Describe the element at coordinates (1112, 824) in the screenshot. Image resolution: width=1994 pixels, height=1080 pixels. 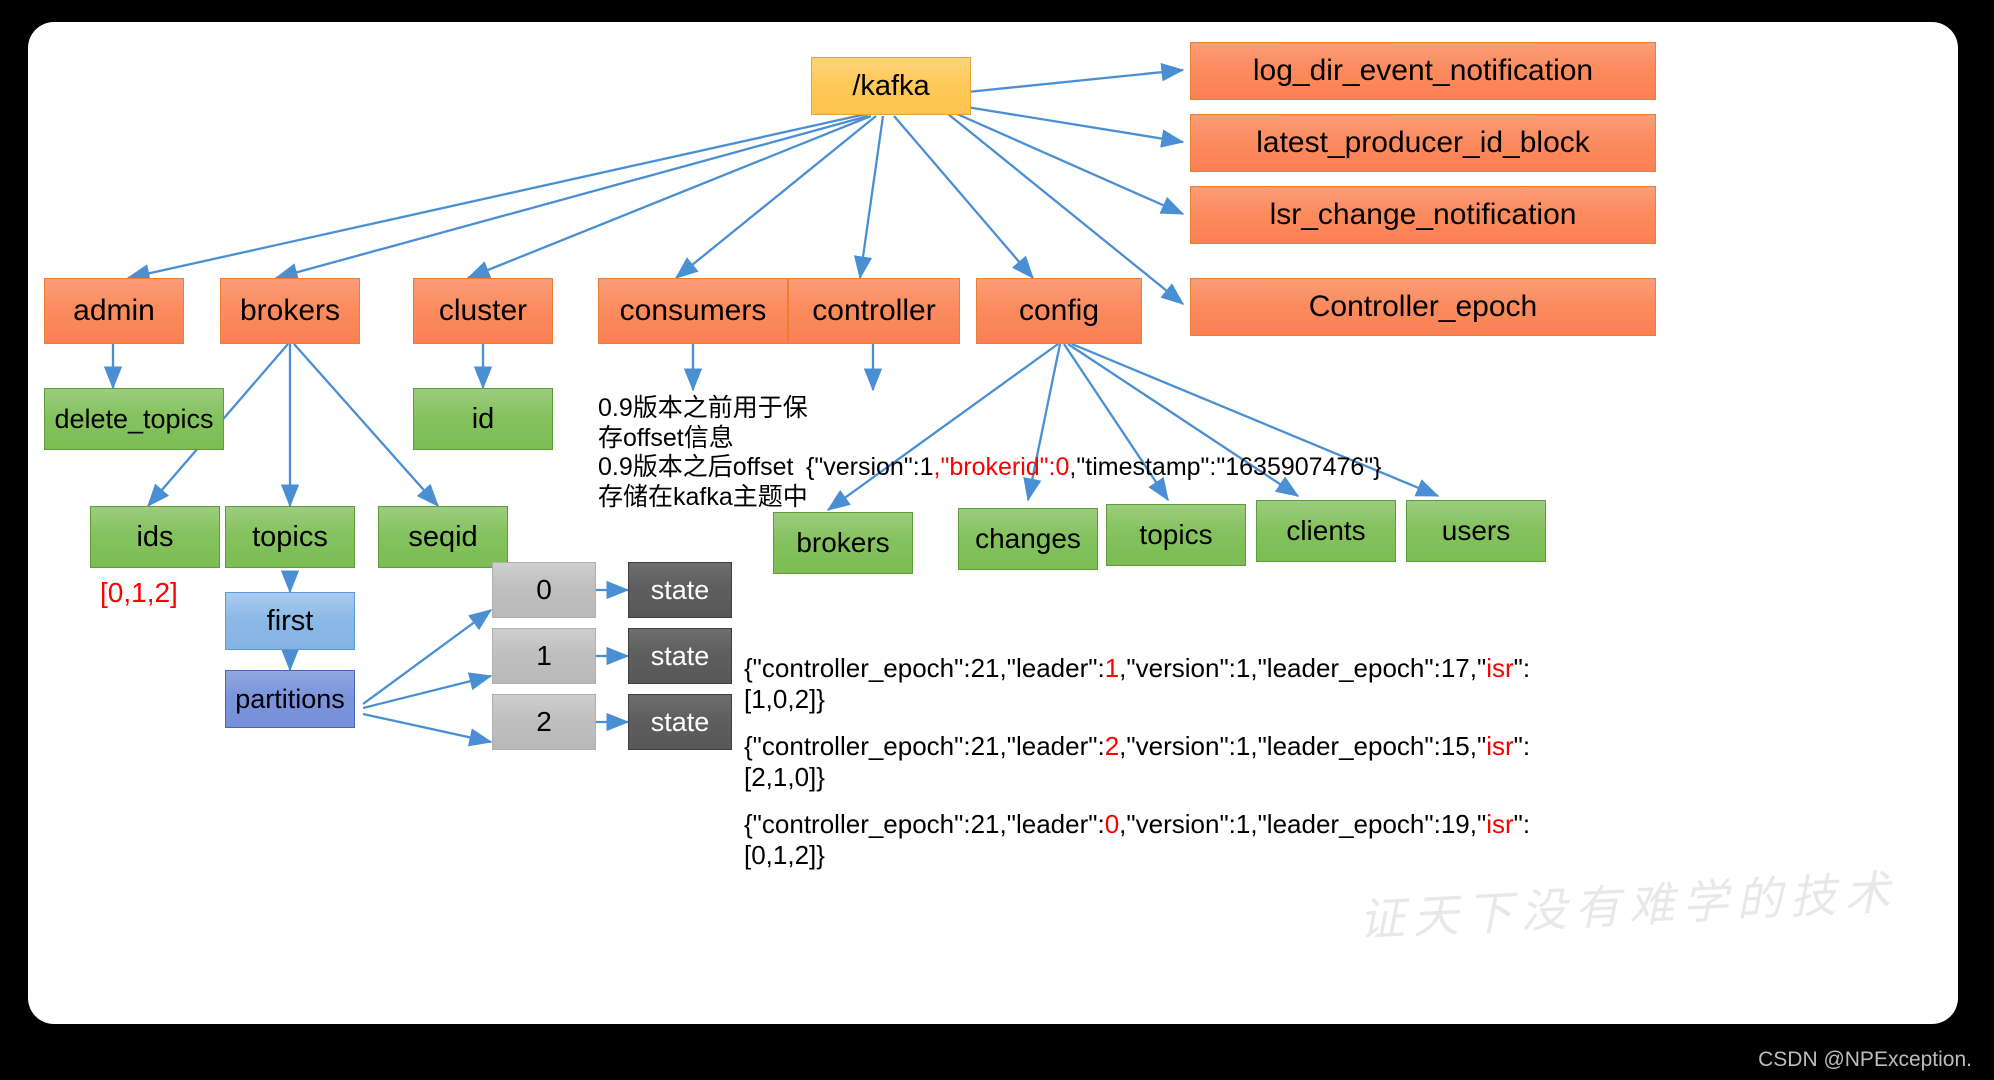
I see `state-note-leader: 0` at that location.